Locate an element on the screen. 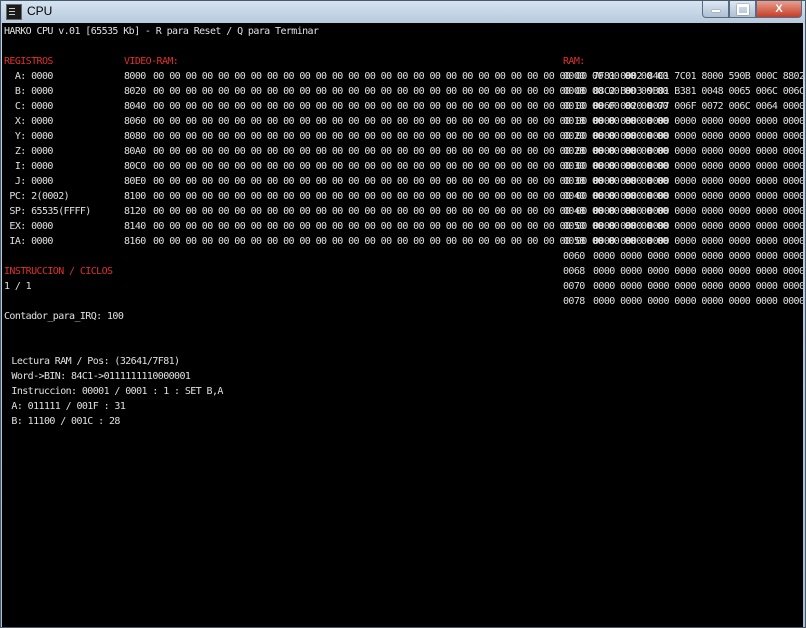 The width and height of the screenshot is (806, 628). register-line: I: 0000 is located at coordinates (29, 166).